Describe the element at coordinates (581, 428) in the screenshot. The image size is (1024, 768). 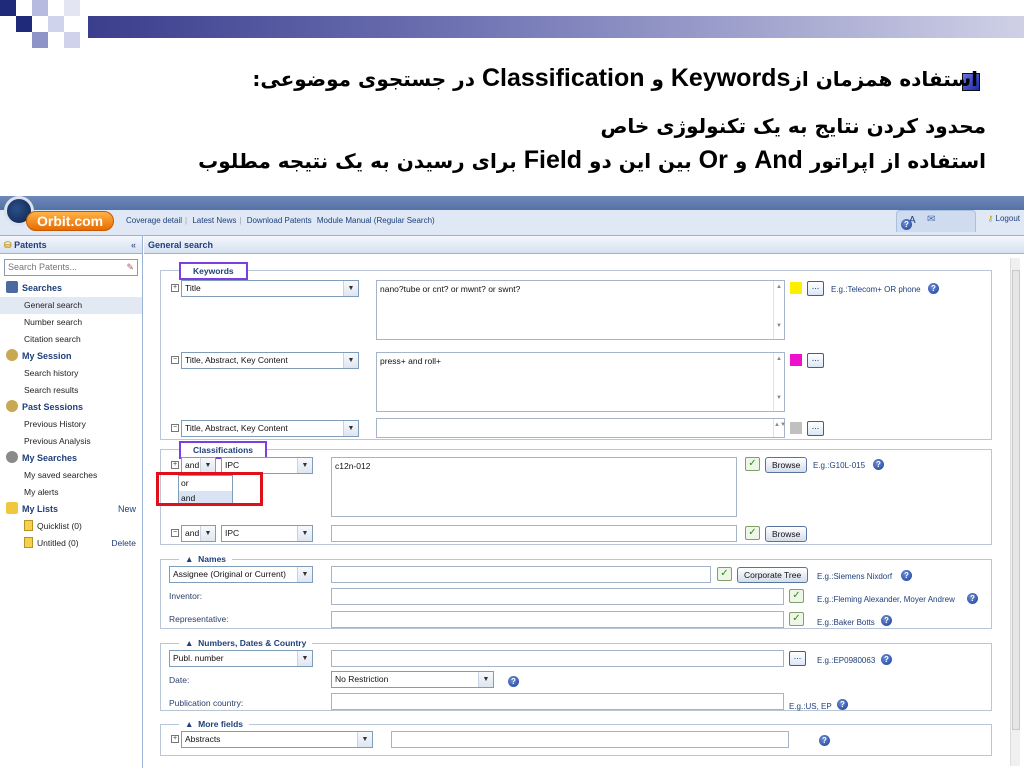
I see `keyword-text-3: ▲▼` at that location.